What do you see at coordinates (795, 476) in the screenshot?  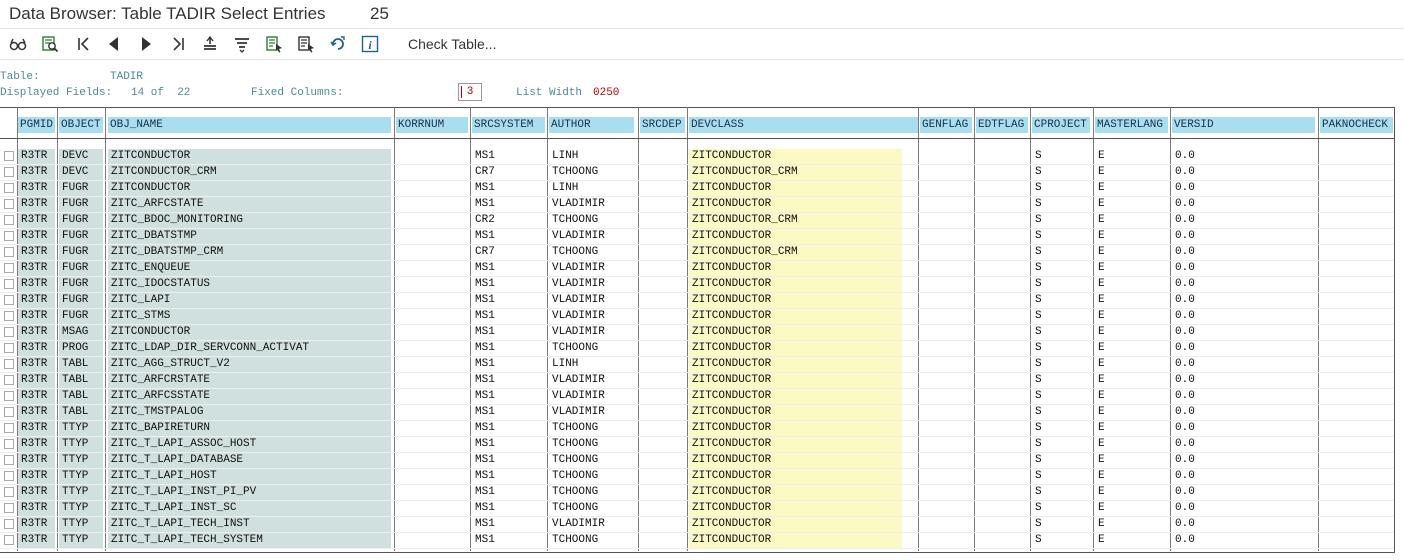 I see `cell-devclass: ZITCONDUCTOR` at bounding box center [795, 476].